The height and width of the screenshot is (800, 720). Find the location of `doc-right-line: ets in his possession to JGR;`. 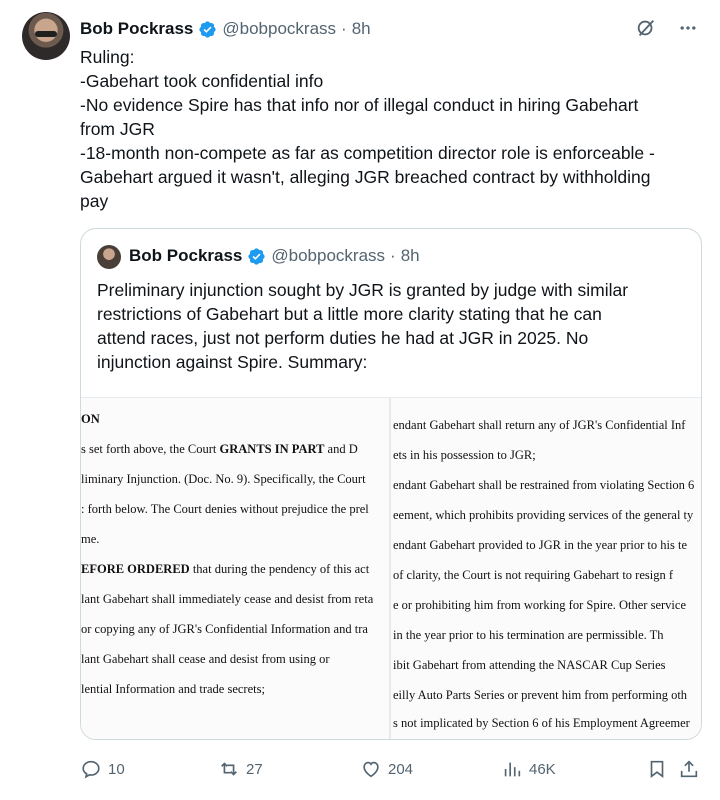

doc-right-line: ets in his possession to JGR; is located at coordinates (464, 455).